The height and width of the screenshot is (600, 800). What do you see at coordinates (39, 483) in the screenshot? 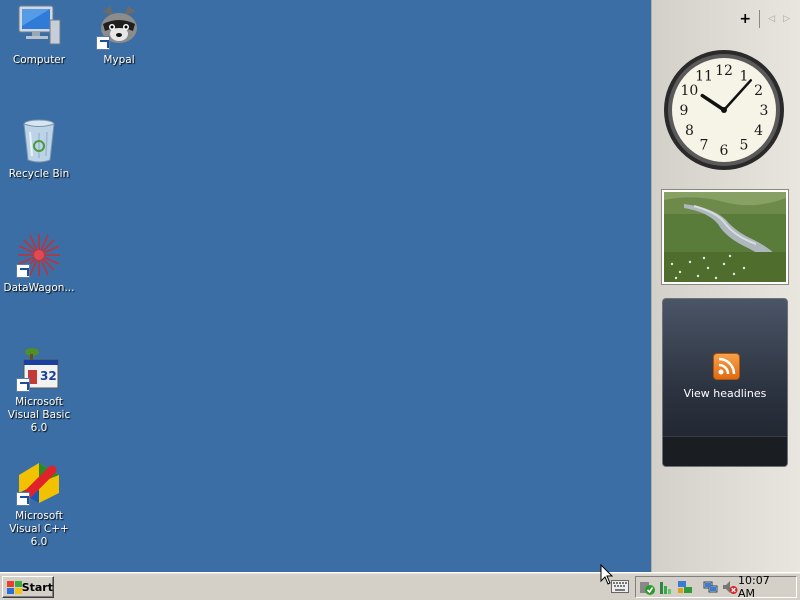
I see `vc6-icon` at bounding box center [39, 483].